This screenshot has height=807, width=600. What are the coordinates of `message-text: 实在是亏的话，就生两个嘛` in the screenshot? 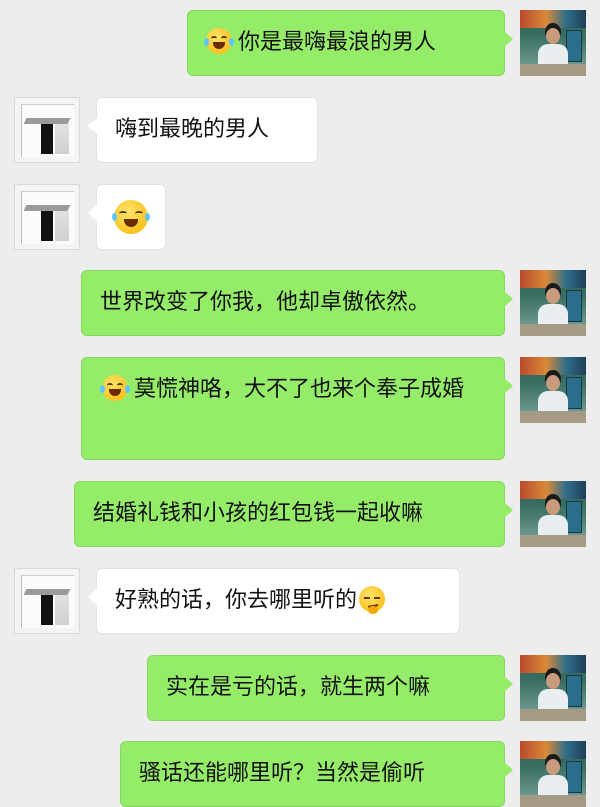 It's located at (298, 687).